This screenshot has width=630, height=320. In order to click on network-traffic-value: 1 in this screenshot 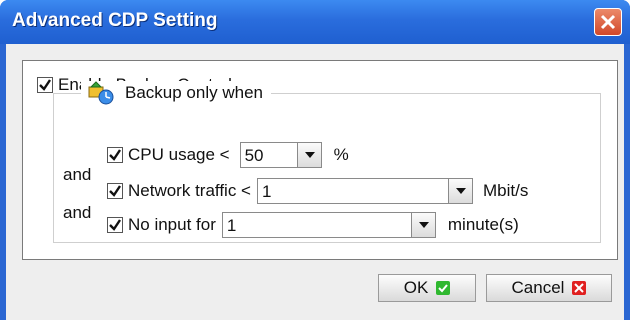, I will do `click(266, 191)`.